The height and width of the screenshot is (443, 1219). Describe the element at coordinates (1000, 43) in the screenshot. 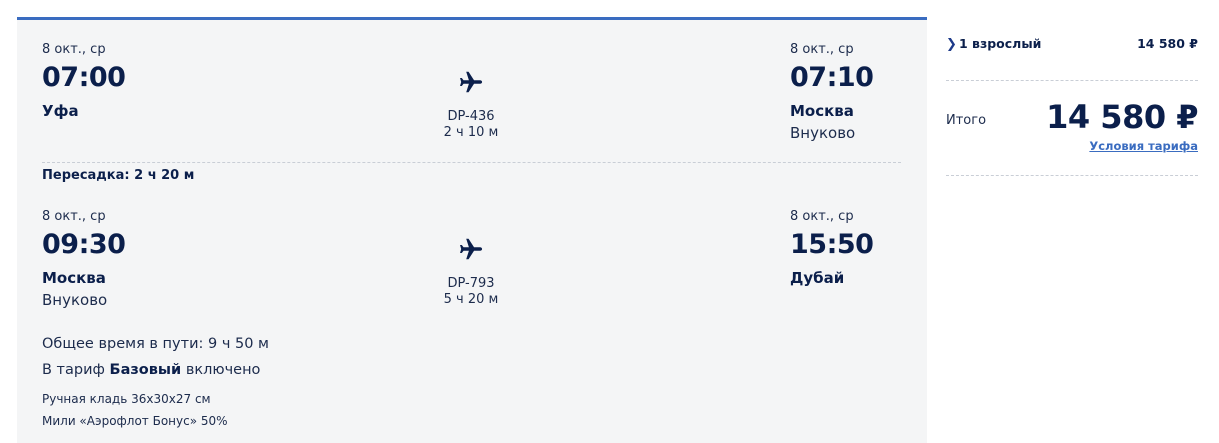

I see `passengers-label: 1 взрослый` at that location.